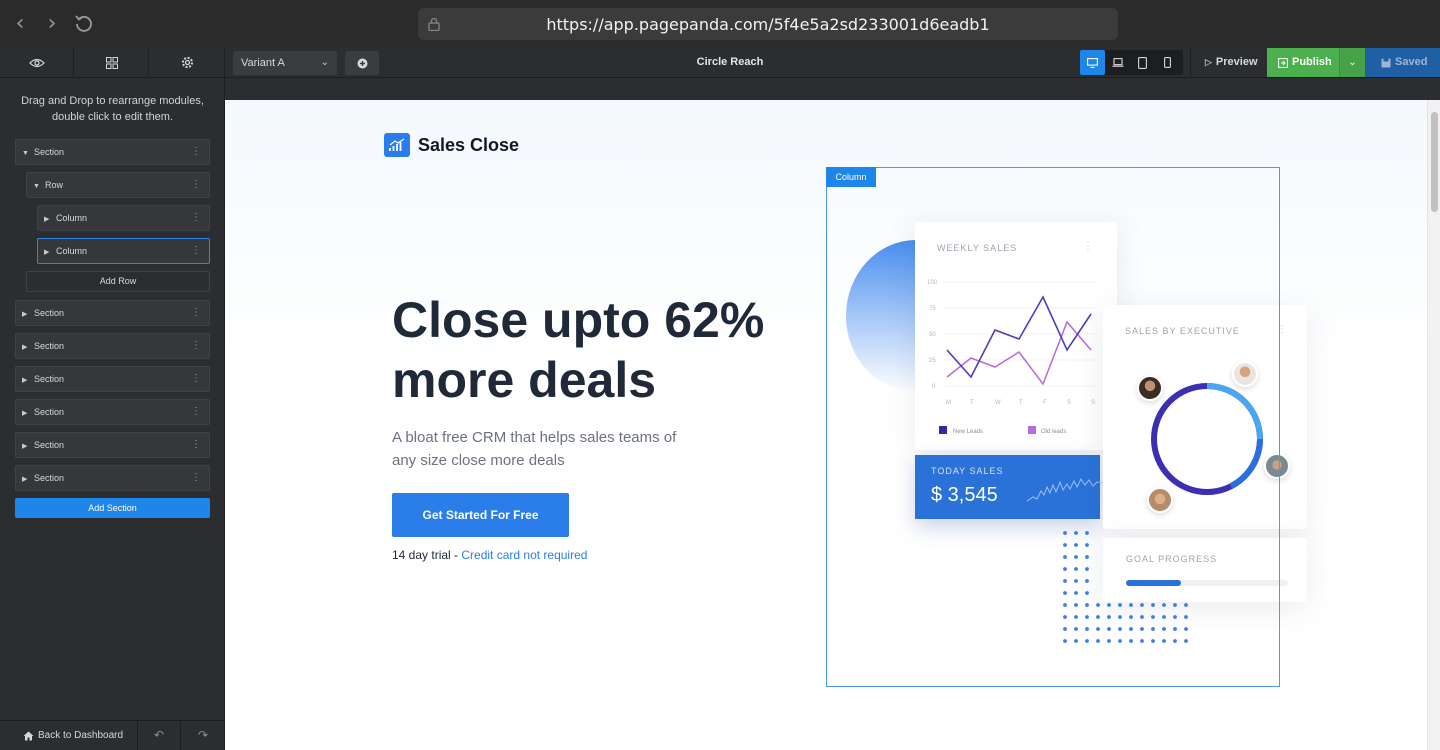 Image resolution: width=1440 pixels, height=750 pixels. What do you see at coordinates (112, 62) in the screenshot?
I see `layout-grid-tab` at bounding box center [112, 62].